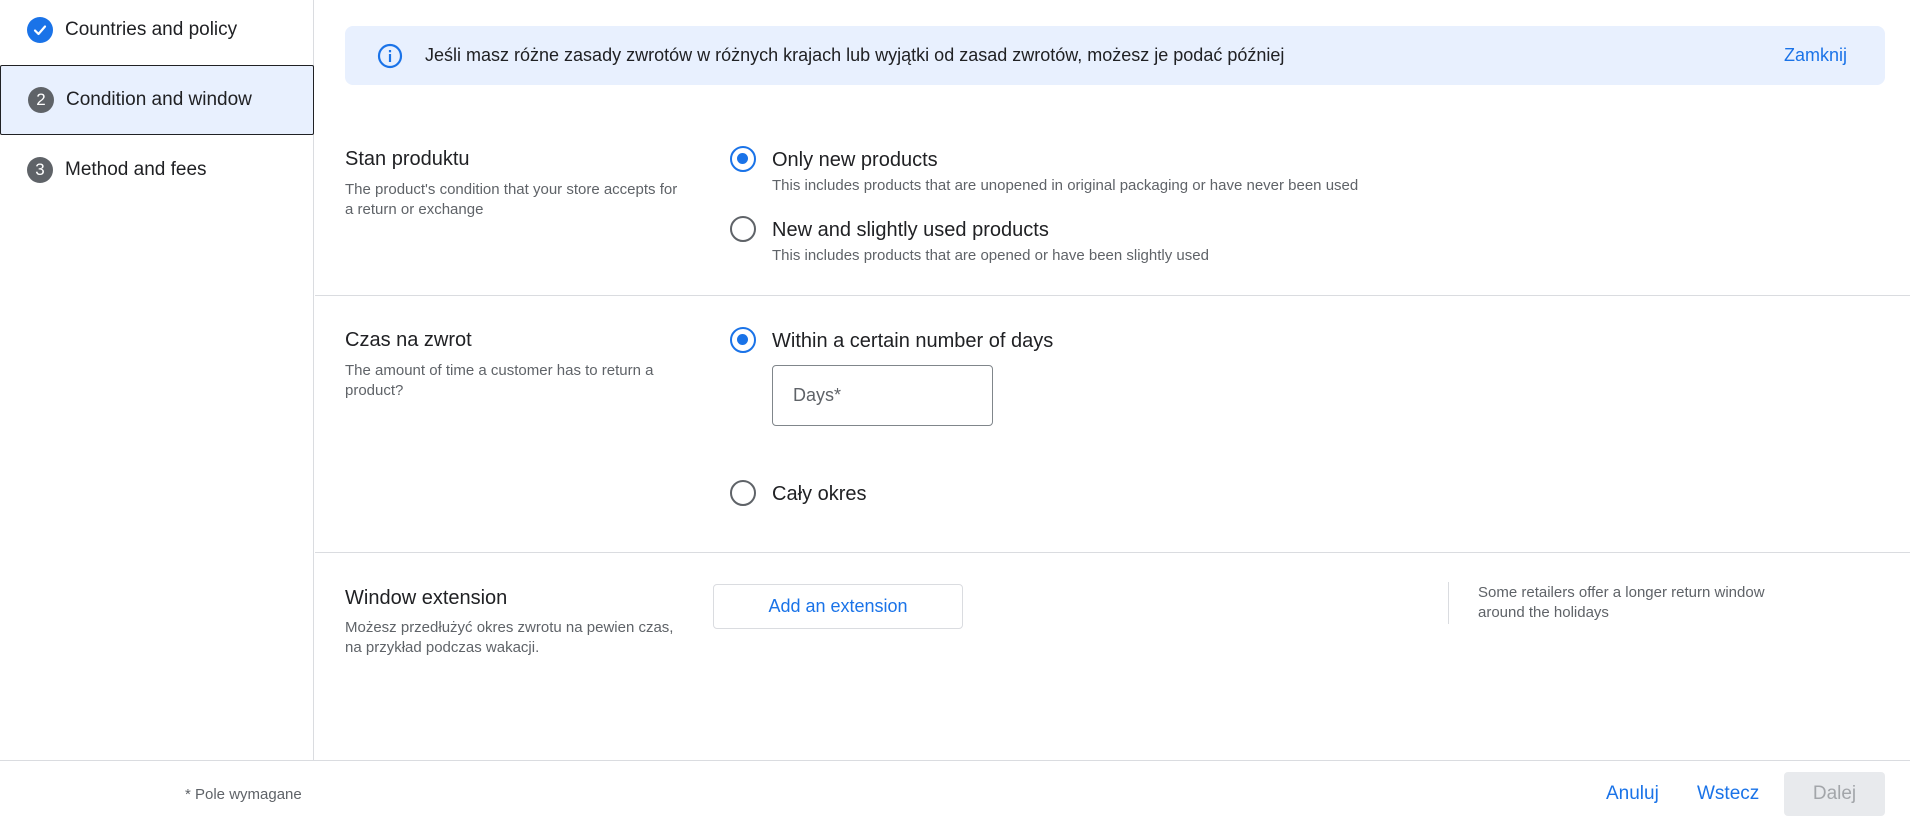  What do you see at coordinates (426, 598) in the screenshot?
I see `extension-title: Window extension` at bounding box center [426, 598].